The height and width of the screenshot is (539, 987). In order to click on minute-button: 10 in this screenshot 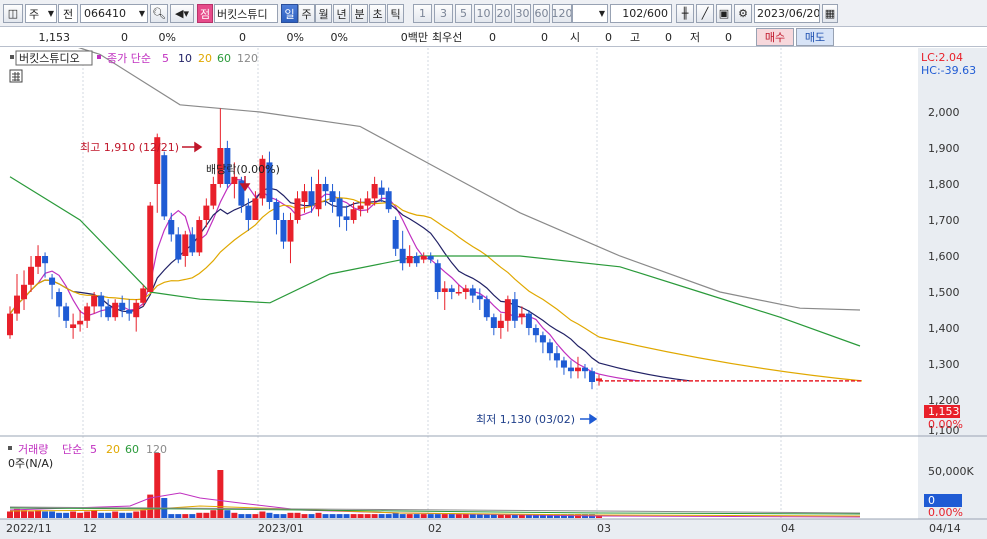, I will do `click(483, 13)`.